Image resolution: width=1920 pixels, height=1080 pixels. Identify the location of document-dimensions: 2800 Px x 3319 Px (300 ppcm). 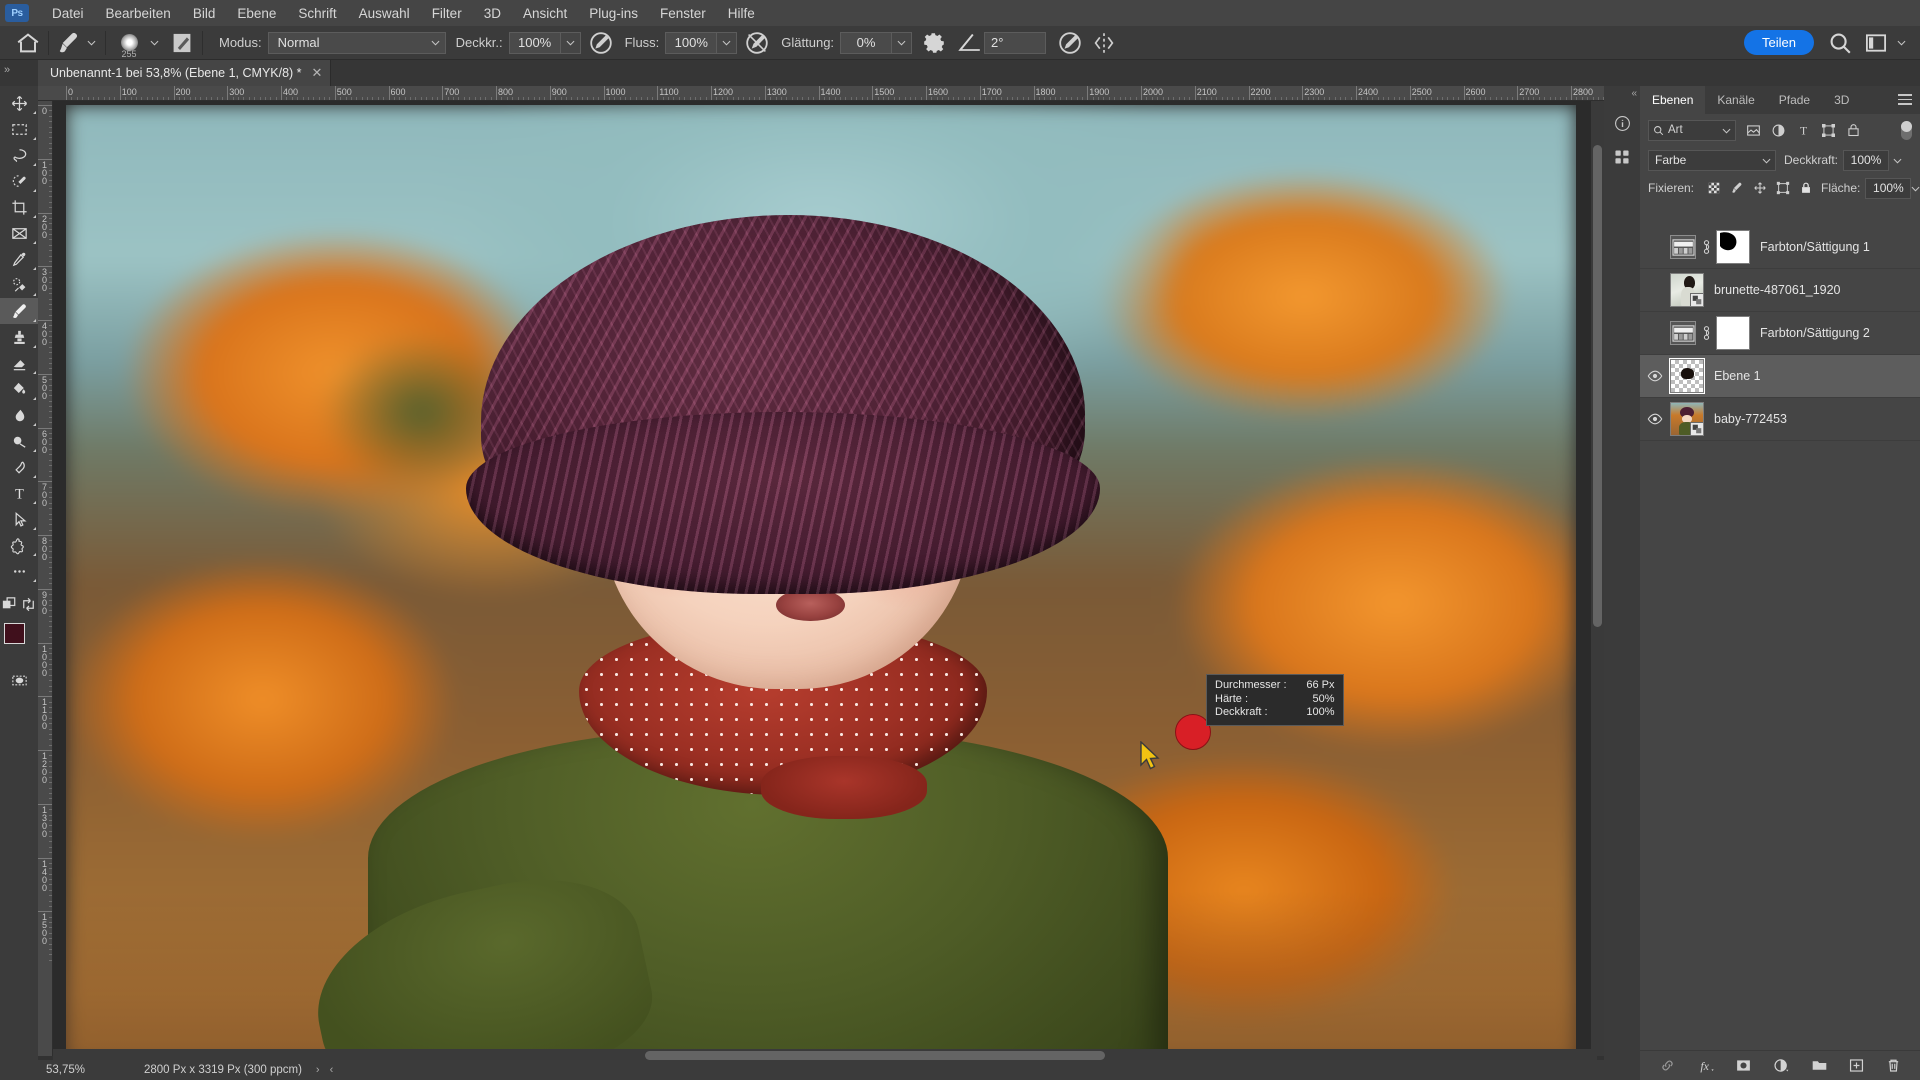
(218, 1070).